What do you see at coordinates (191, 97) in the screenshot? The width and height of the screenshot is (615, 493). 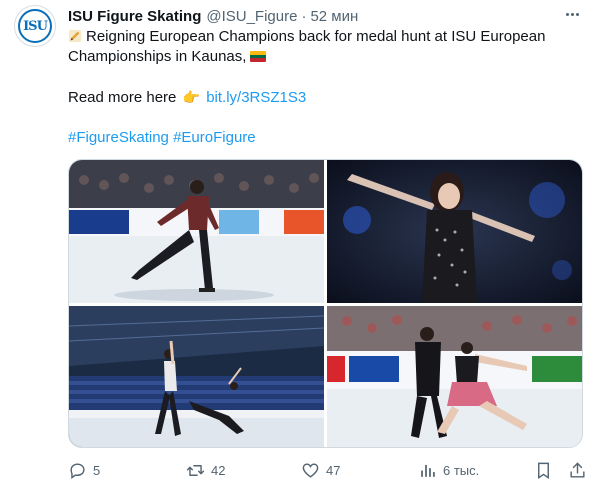 I see `pointing-hand-icon: 👉` at bounding box center [191, 97].